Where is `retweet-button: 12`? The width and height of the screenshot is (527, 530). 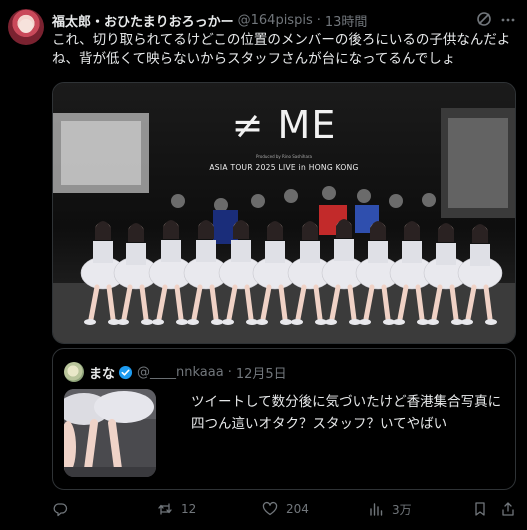
retweet-button: 12 is located at coordinates (176, 509).